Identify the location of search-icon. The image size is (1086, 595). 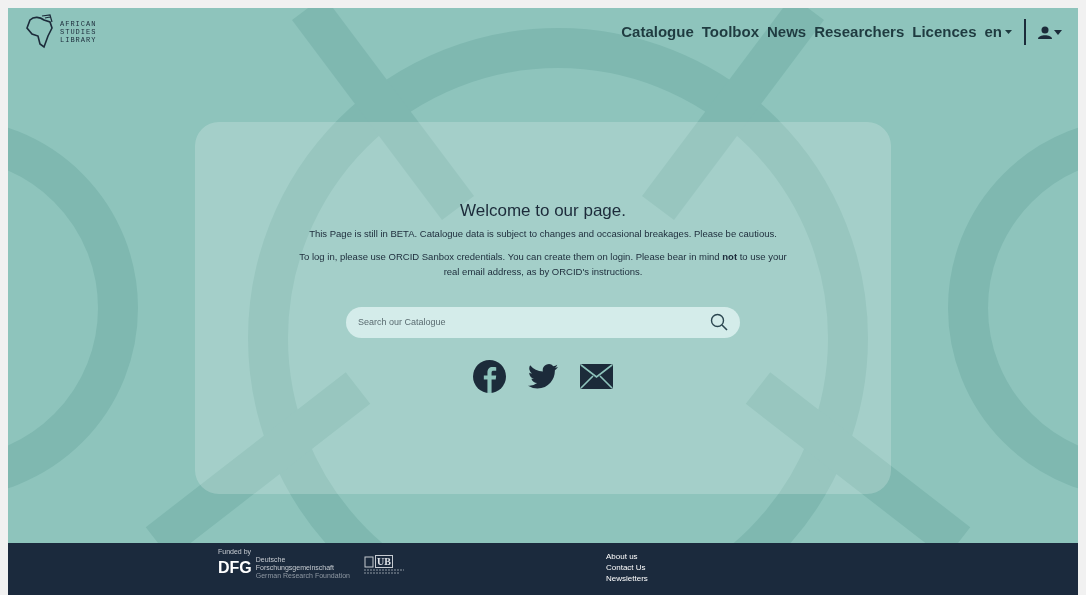
(719, 321).